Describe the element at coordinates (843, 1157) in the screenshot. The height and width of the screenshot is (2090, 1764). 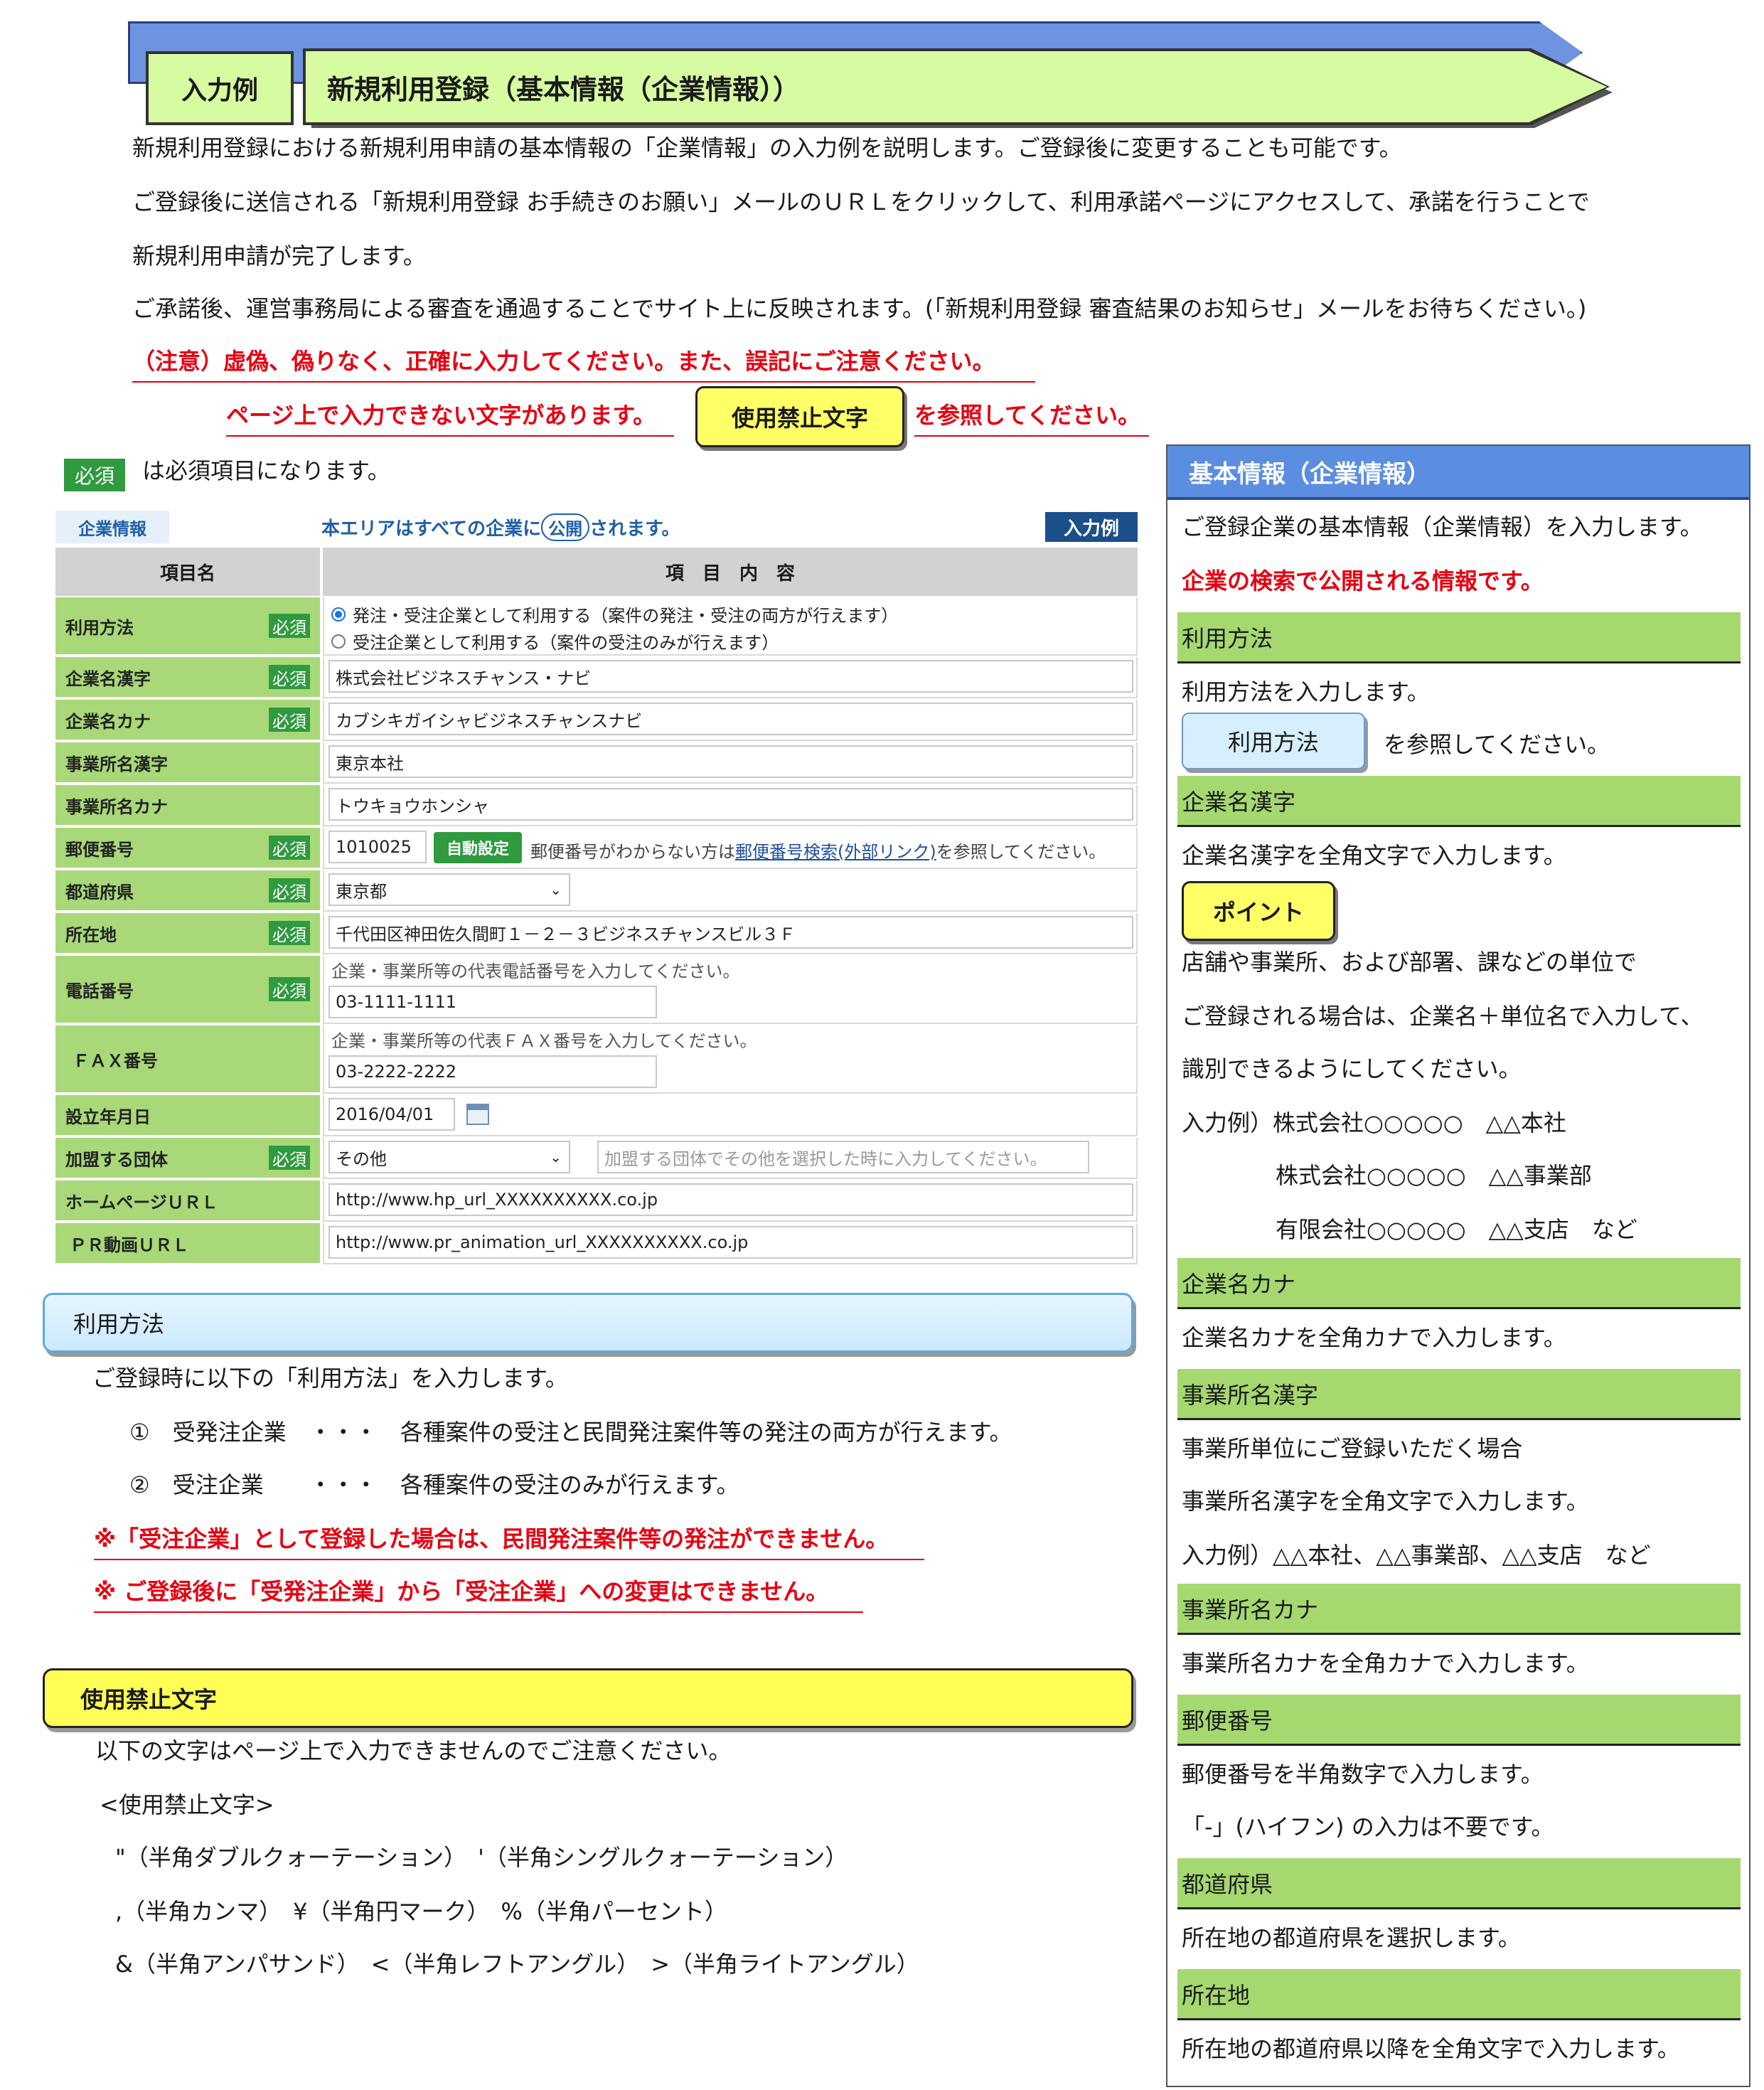
I see `member-group-other-input: 加盟する団体でその他を選択した時に入力してください。` at that location.